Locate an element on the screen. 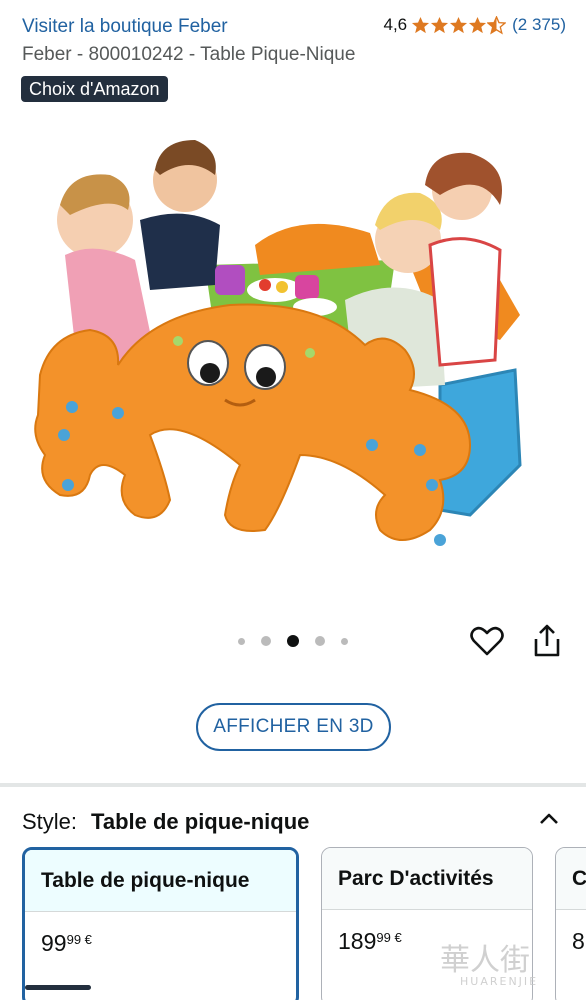 The height and width of the screenshot is (1000, 586). rating-value: 4,6 is located at coordinates (395, 24).